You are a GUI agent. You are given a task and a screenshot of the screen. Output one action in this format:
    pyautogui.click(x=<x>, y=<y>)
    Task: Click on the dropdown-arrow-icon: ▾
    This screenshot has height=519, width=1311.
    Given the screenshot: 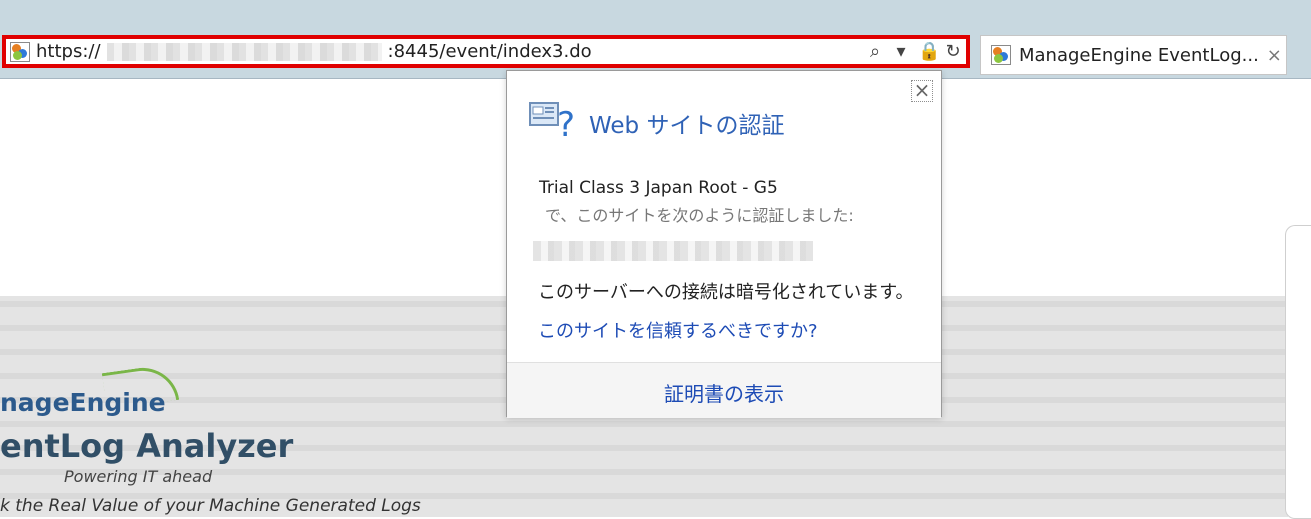 What is the action you would take?
    pyautogui.click(x=901, y=51)
    